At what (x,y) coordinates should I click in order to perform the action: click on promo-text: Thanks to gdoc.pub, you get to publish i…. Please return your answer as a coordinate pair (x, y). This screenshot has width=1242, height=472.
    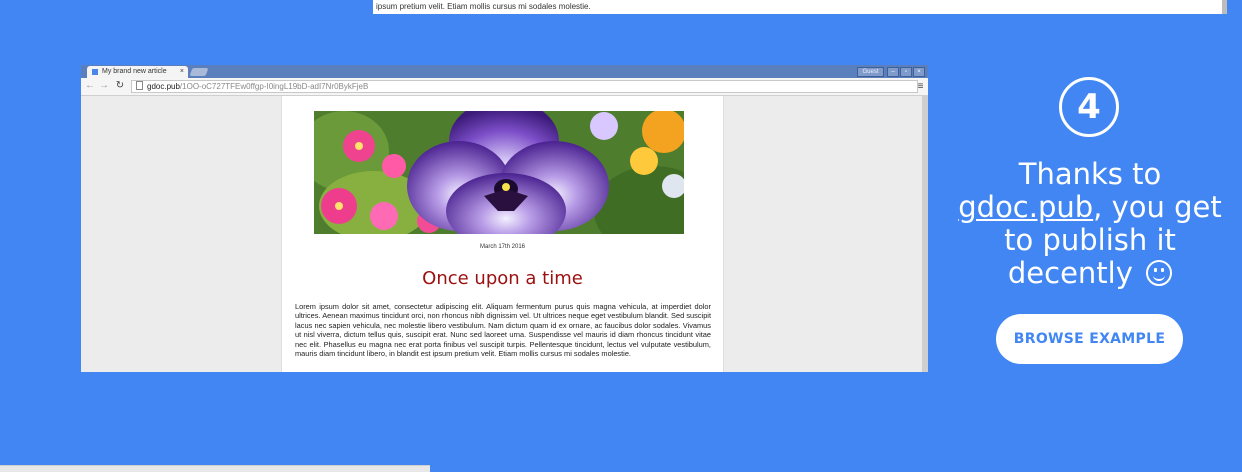
    Looking at the image, I should click on (1090, 224).